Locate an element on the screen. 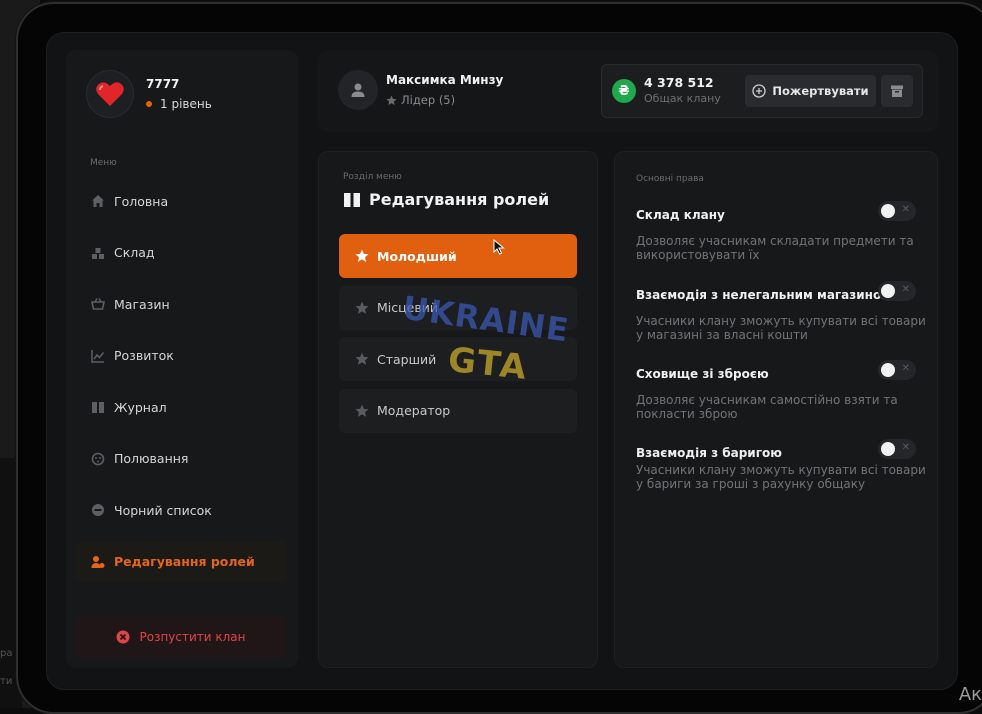 The height and width of the screenshot is (714, 982). player-level: 1 рівень is located at coordinates (179, 104).